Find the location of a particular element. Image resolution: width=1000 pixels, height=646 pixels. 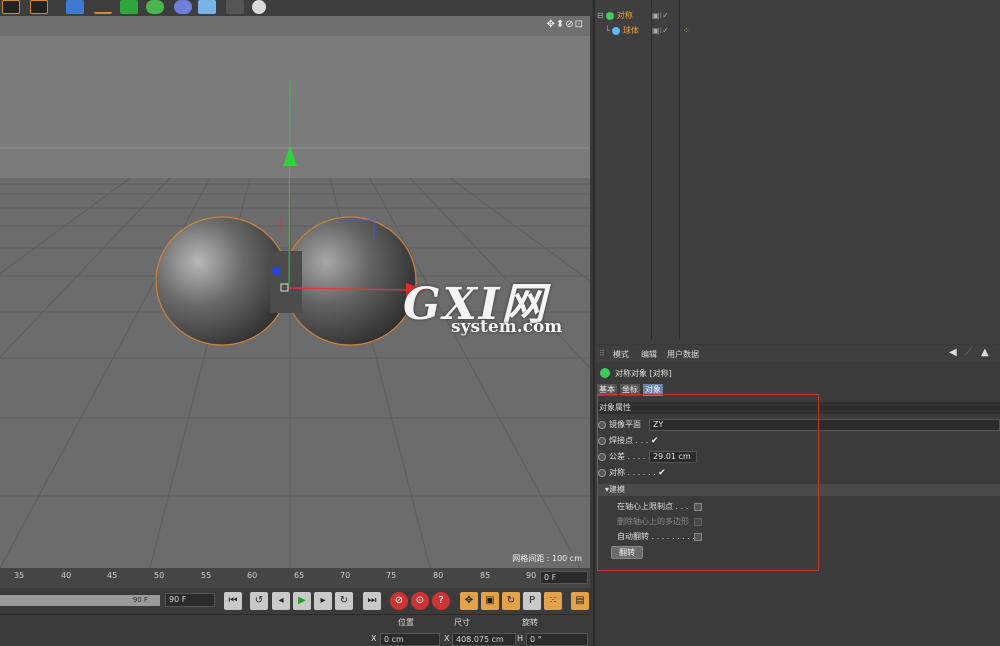

main-toolbar is located at coordinates (296, 8).